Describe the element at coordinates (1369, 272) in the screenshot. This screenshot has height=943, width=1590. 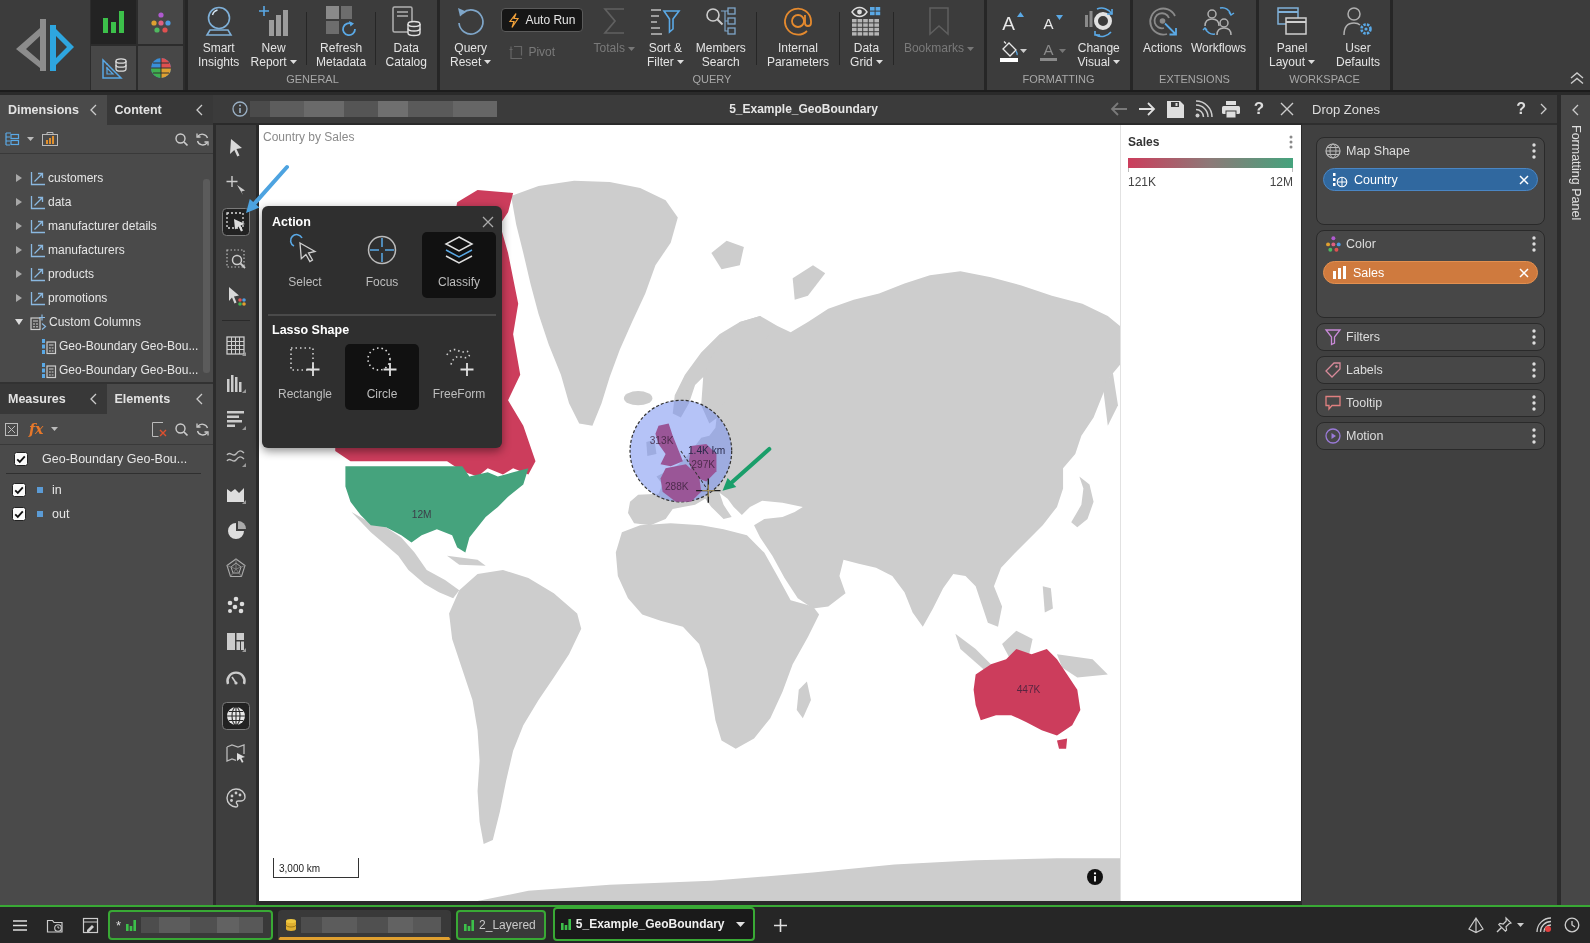
I see `chip-label: Sales` at that location.